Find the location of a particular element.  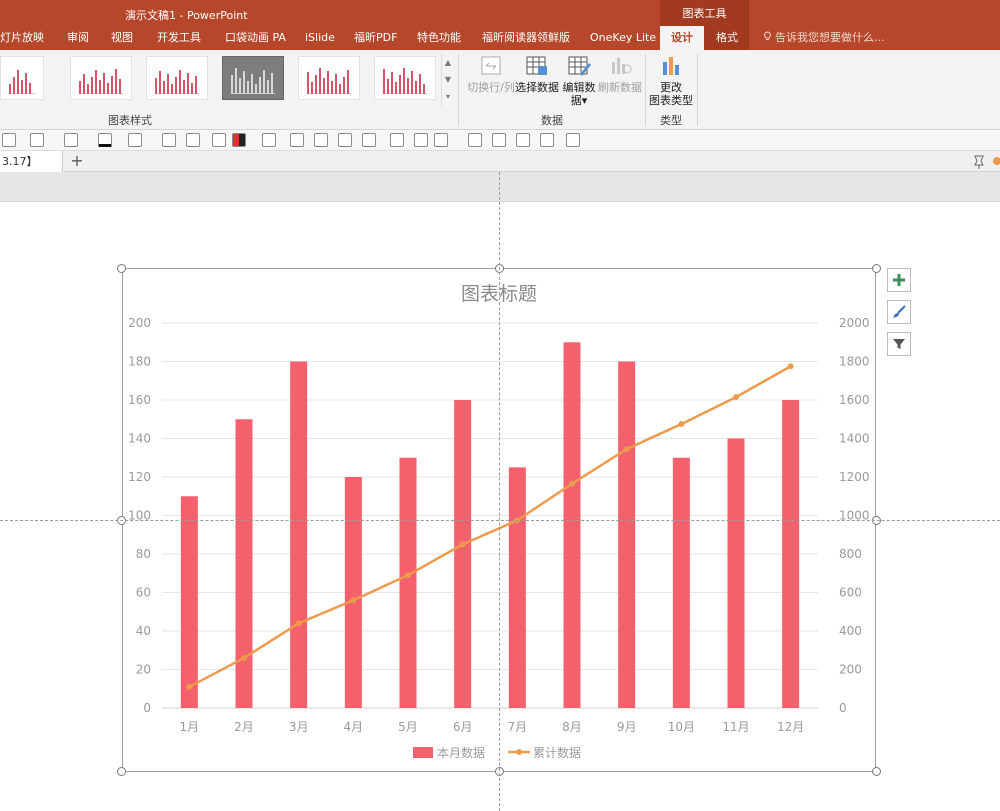

resize-handle-top-left is located at coordinates (121, 268).